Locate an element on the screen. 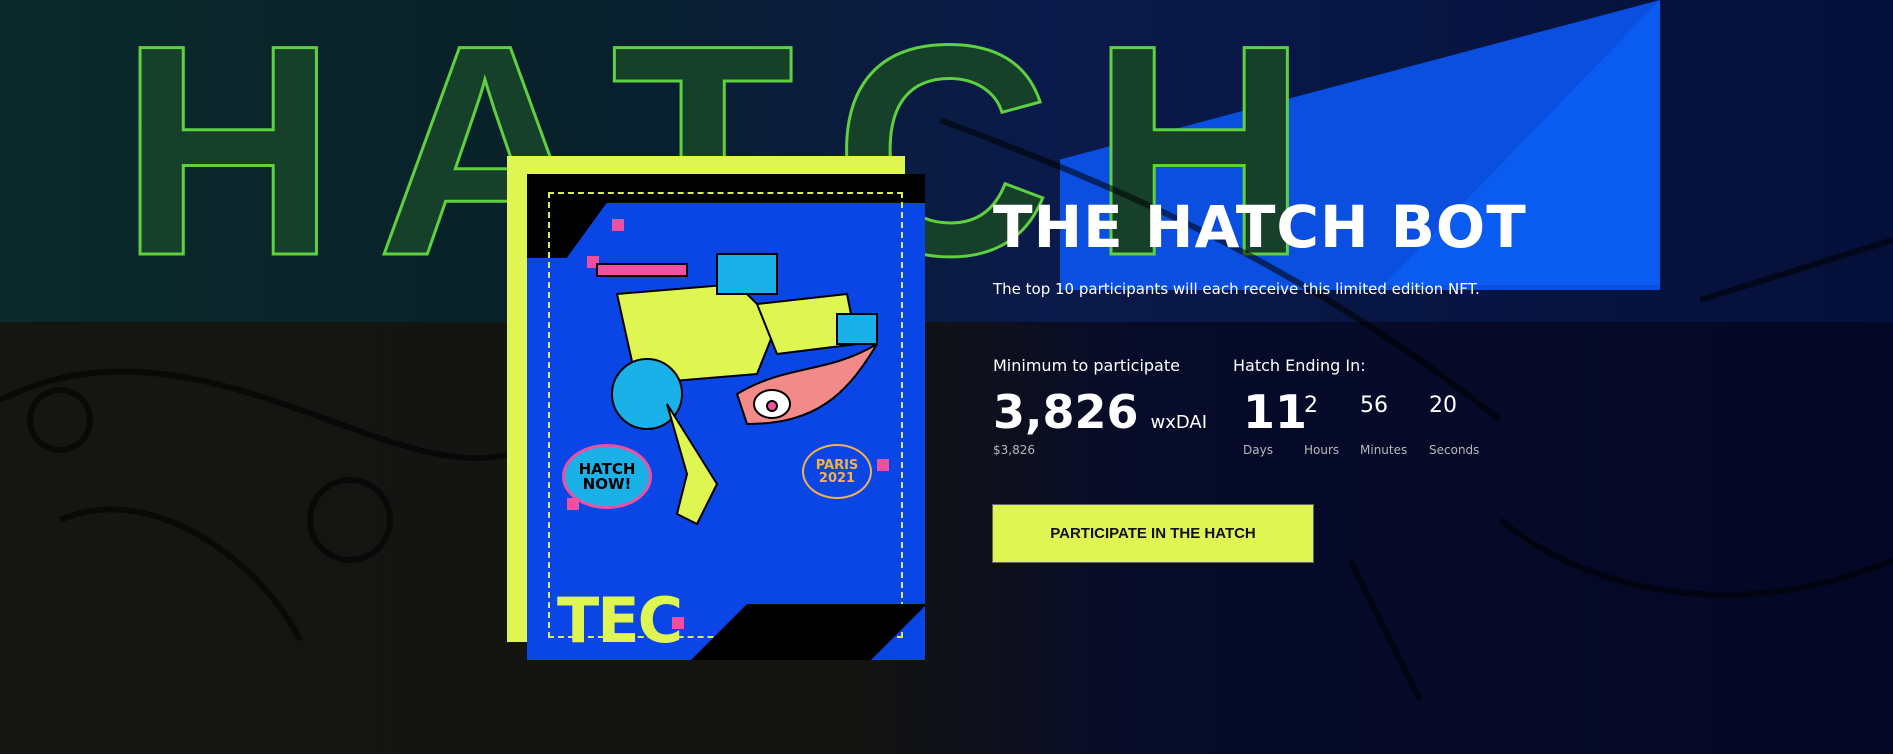 The width and height of the screenshot is (1893, 754). countdown-seconds-unit: Seconds is located at coordinates (1454, 450).